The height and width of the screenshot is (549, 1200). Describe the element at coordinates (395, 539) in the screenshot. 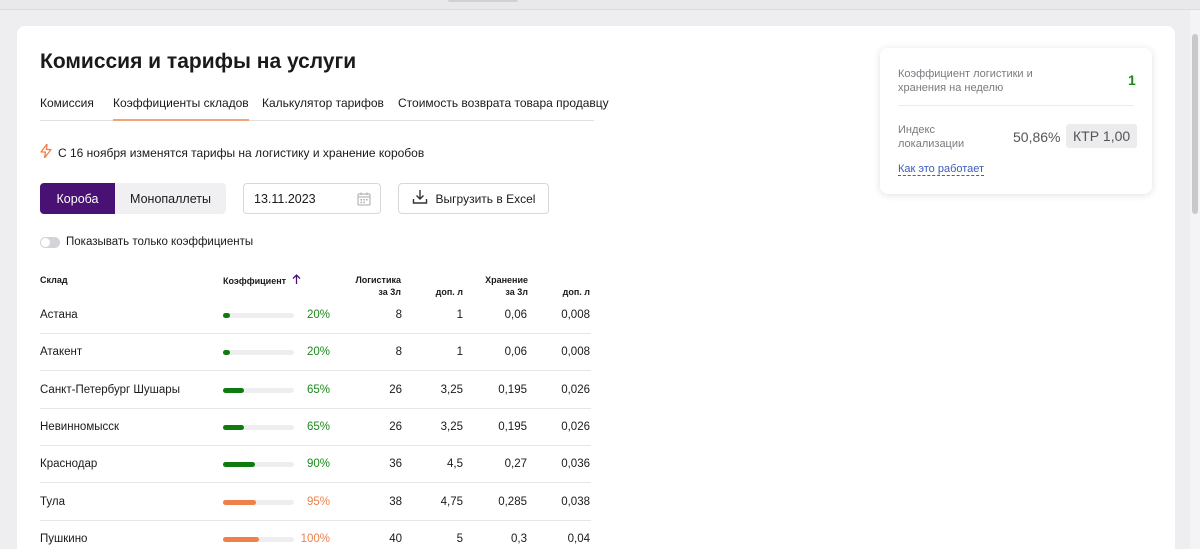

I see `logistics-value: 40` at that location.